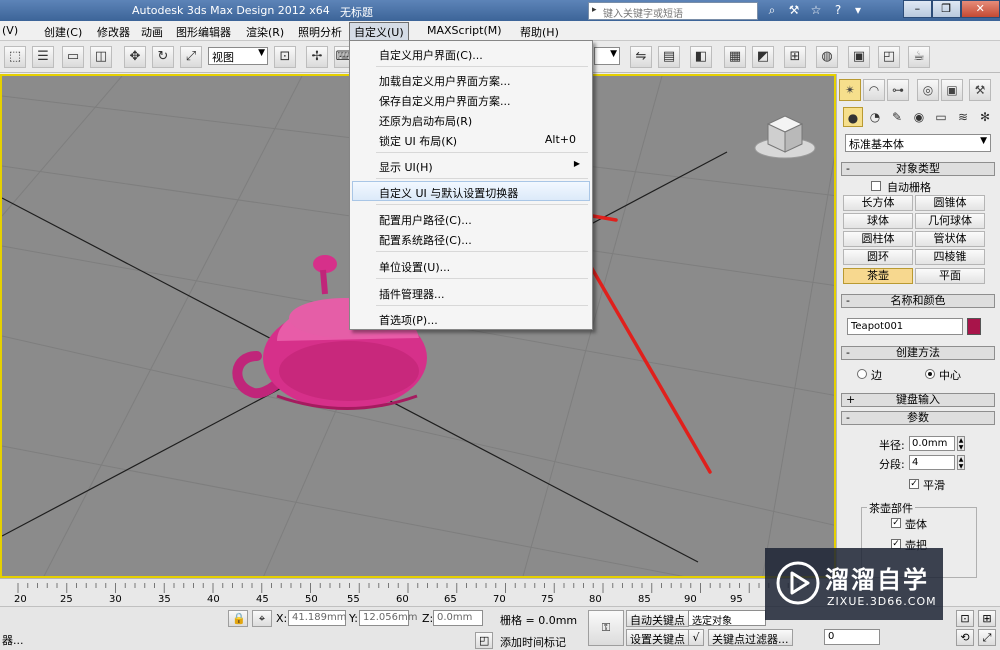 The height and width of the screenshot is (650, 1000). I want to click on zoom-extents-icon: ⊡, so click(965, 618).